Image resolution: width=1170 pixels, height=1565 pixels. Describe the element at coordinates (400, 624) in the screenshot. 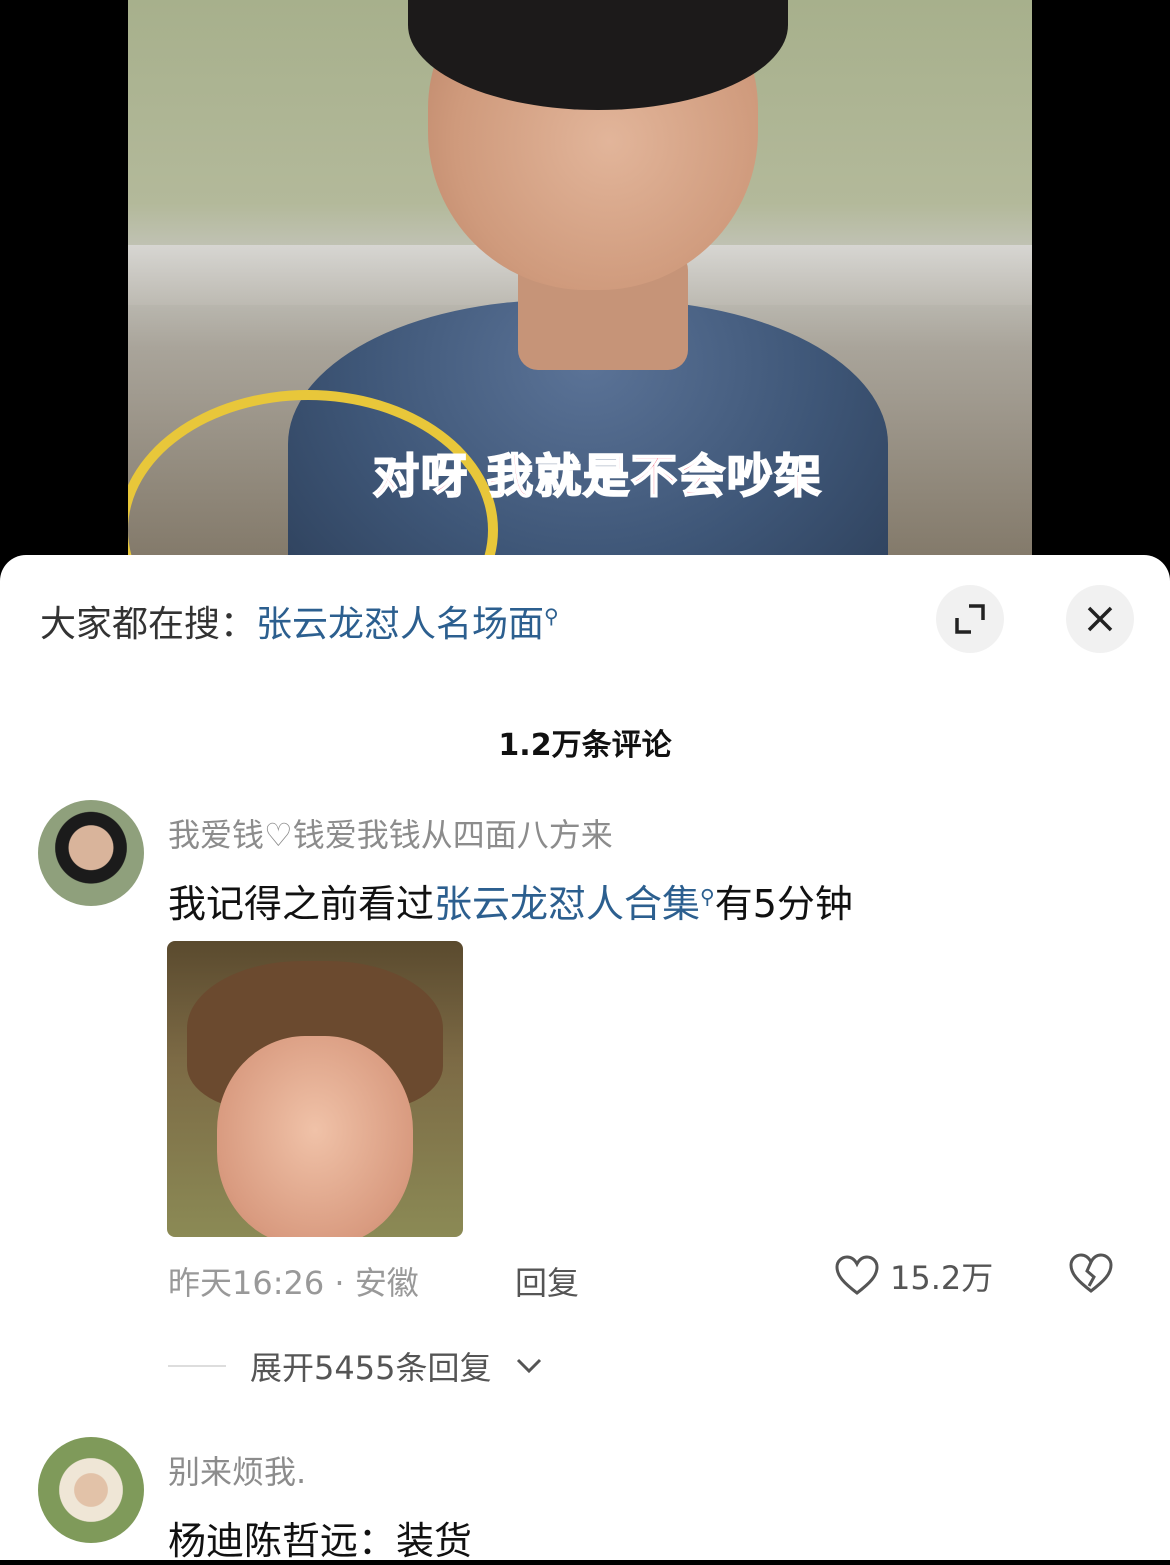

I see `trending-search-keyword: 张云龙怼人名场面` at that location.